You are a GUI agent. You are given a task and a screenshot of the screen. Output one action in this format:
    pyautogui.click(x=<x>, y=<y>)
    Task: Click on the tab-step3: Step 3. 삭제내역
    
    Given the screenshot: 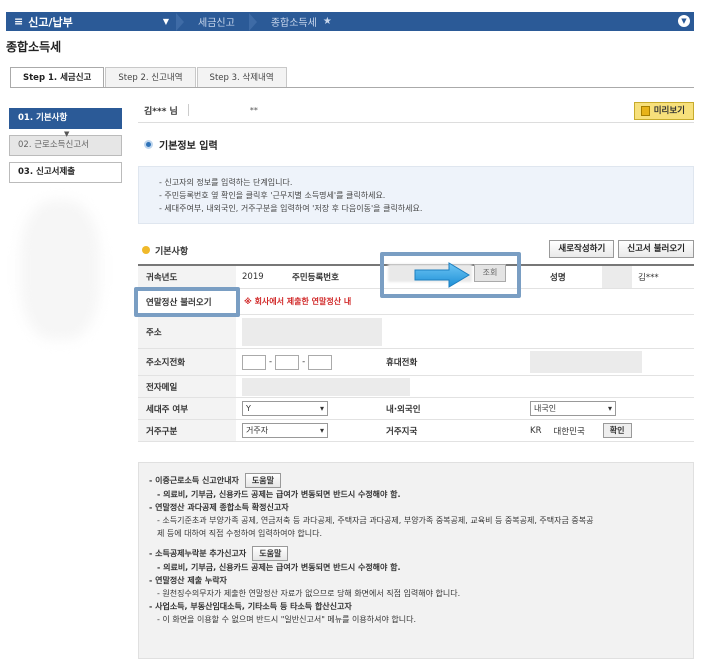 What is the action you would take?
    pyautogui.click(x=241, y=77)
    